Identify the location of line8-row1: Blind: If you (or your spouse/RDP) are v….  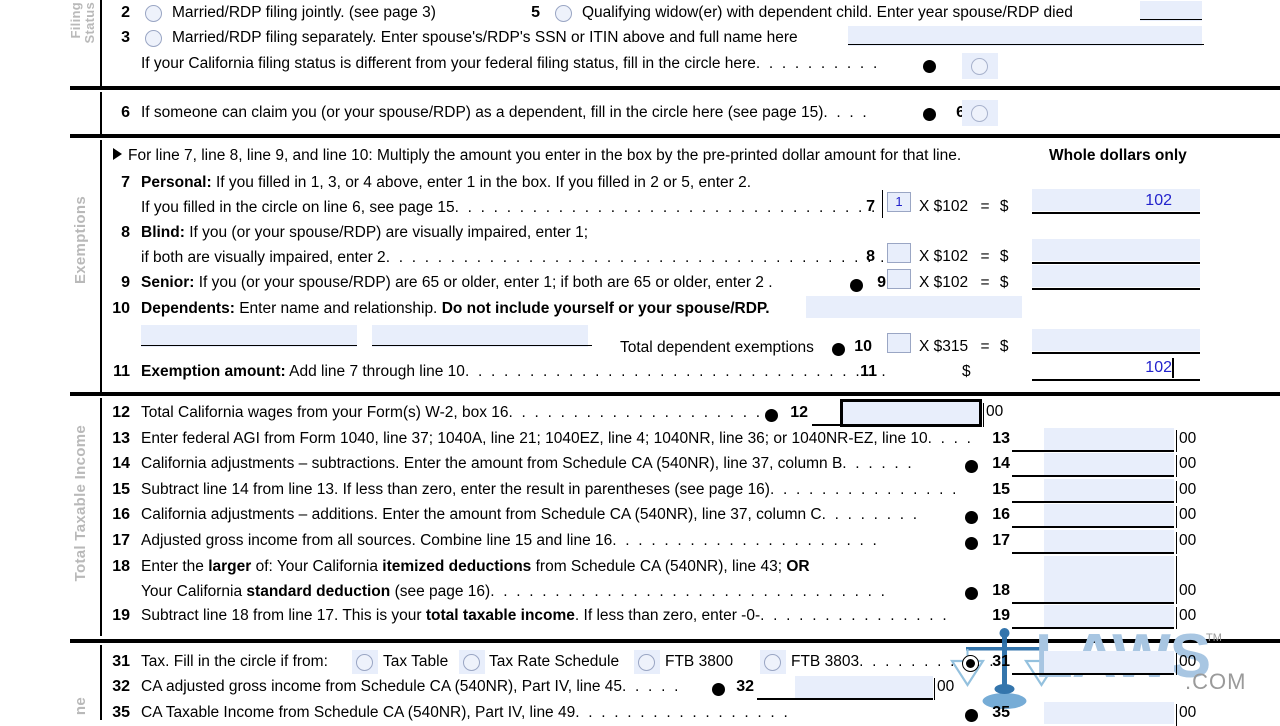
(364, 233).